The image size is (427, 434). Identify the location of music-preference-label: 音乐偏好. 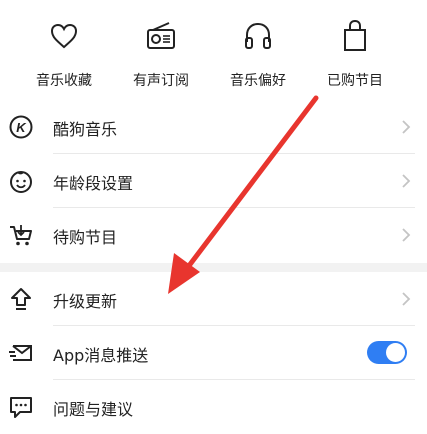
(258, 81).